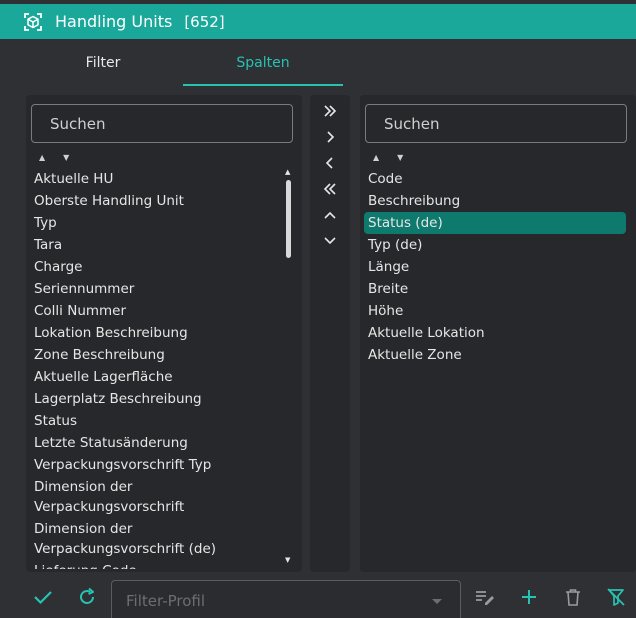 The image size is (636, 618). I want to click on list-item: Breite, so click(495, 289).